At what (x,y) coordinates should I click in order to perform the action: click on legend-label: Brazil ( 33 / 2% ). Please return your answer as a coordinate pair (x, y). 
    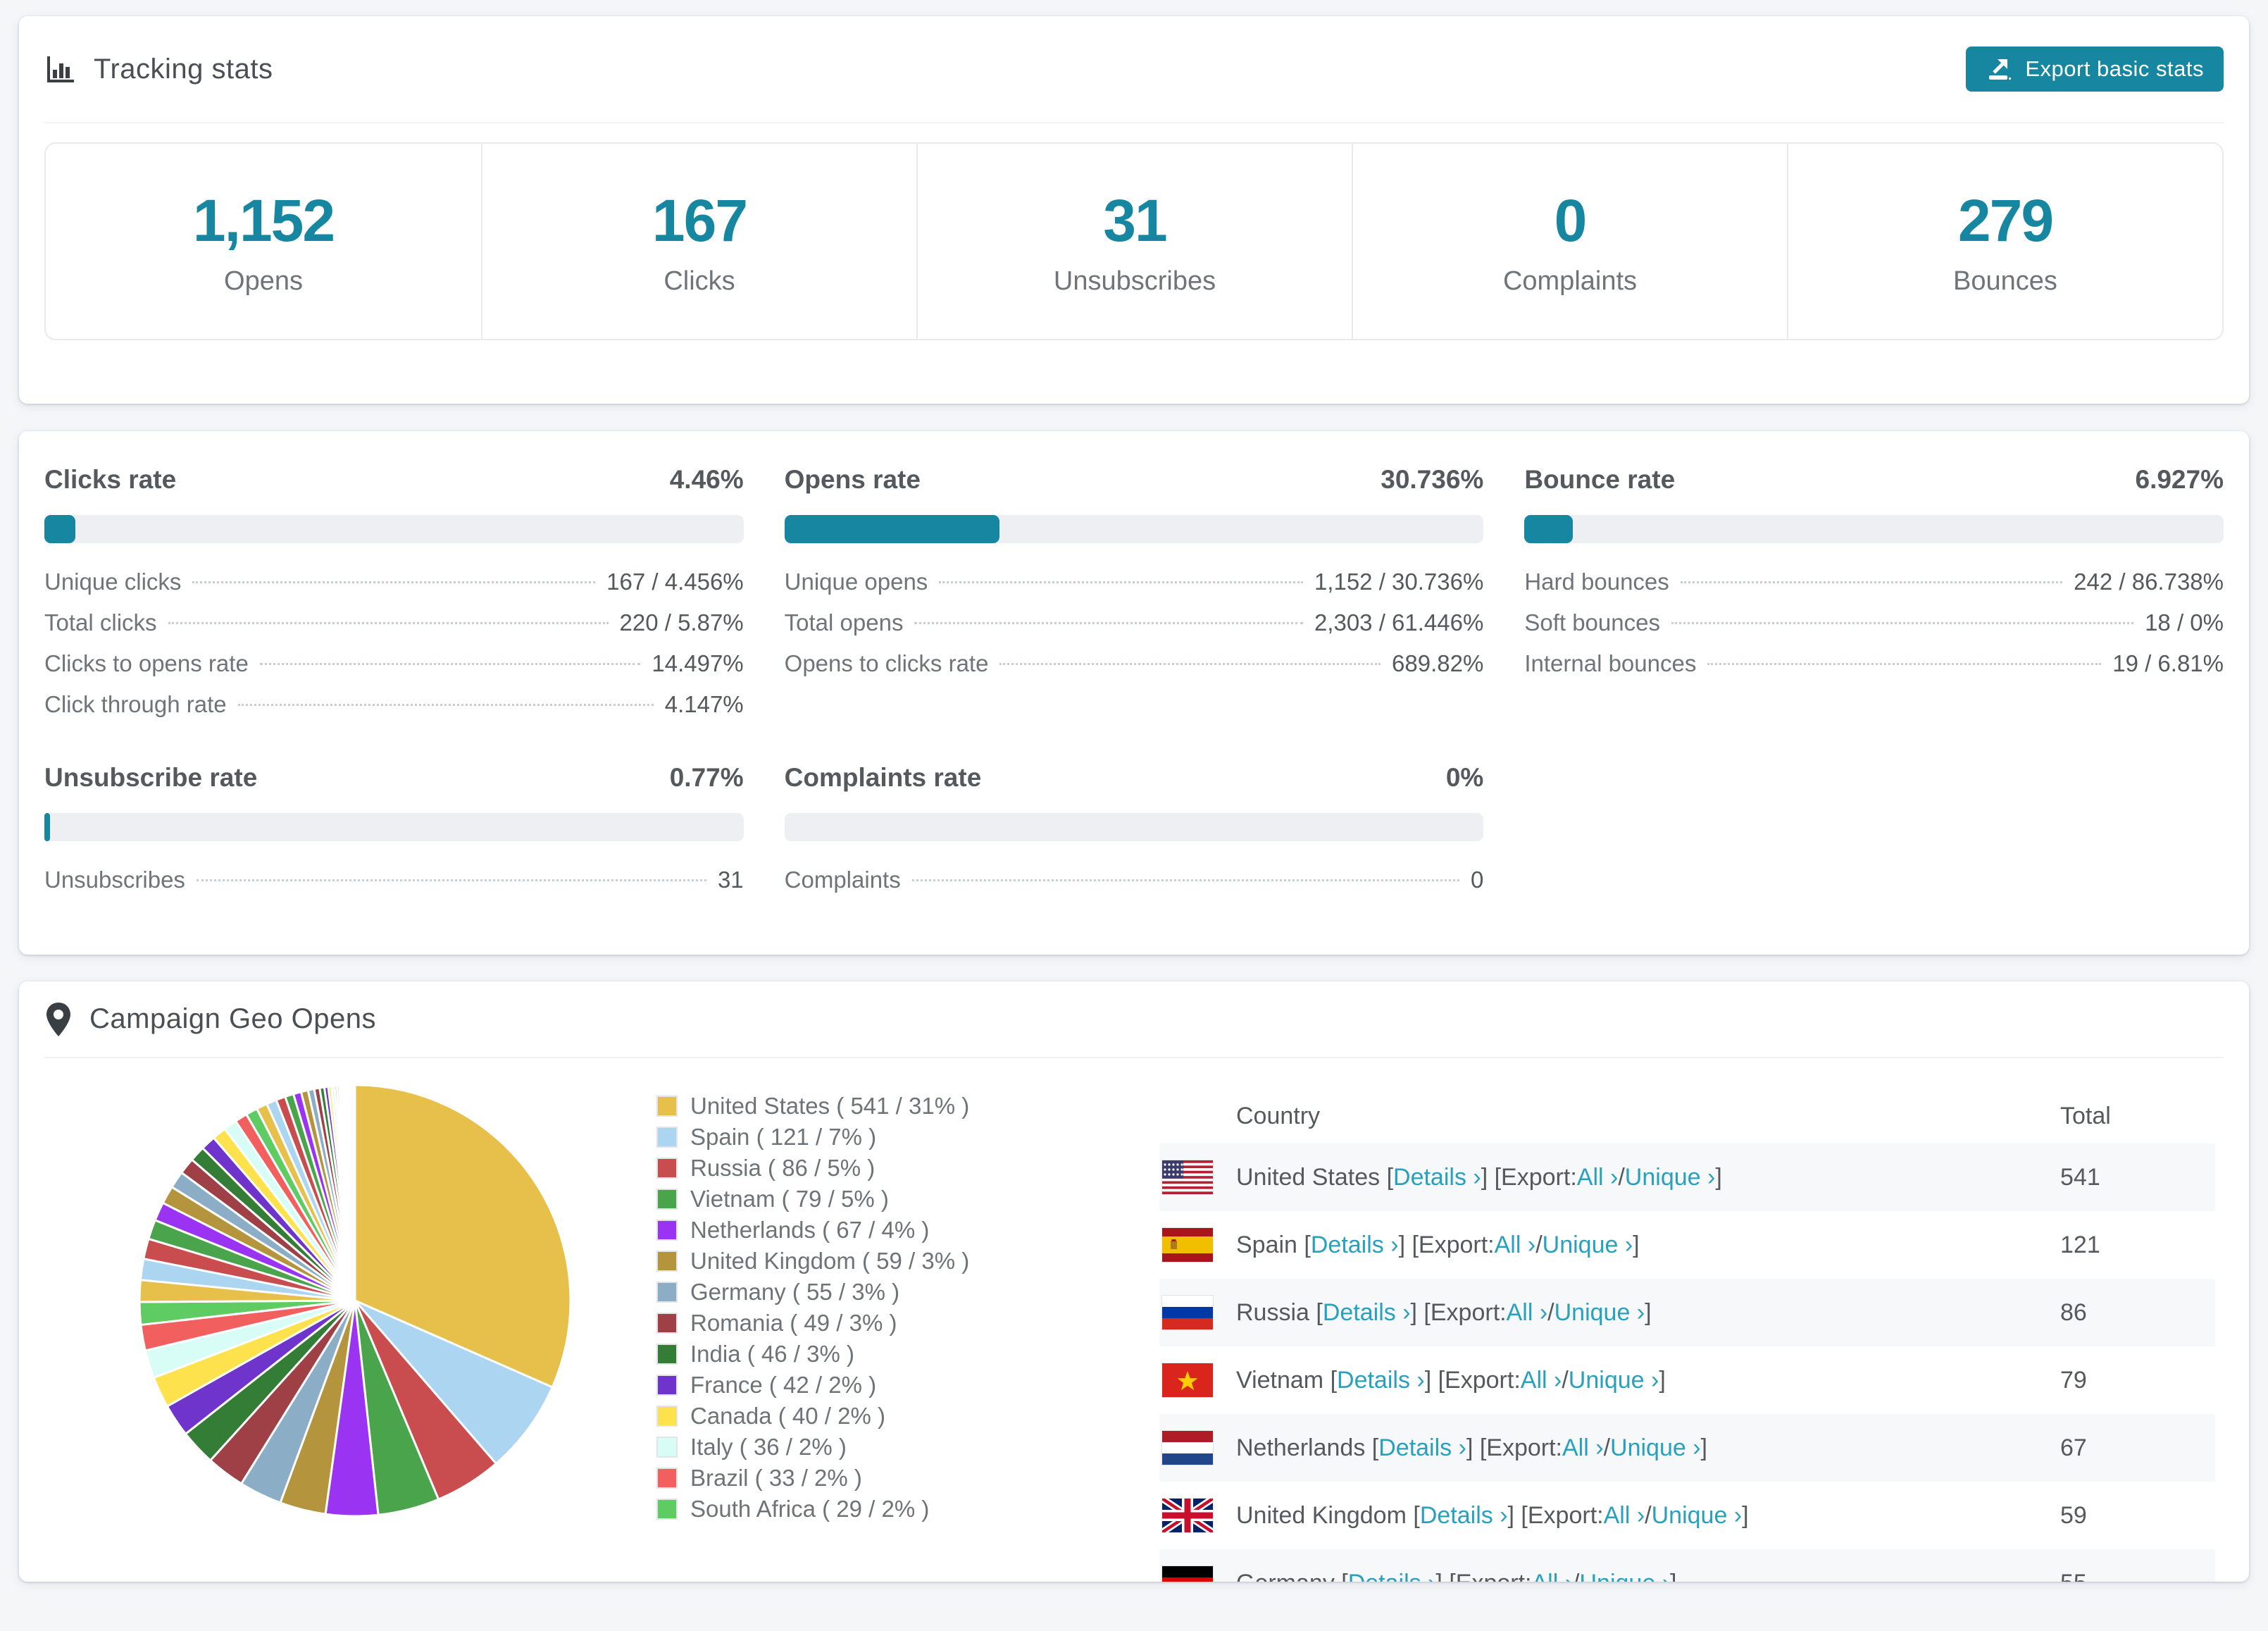
    Looking at the image, I should click on (776, 1478).